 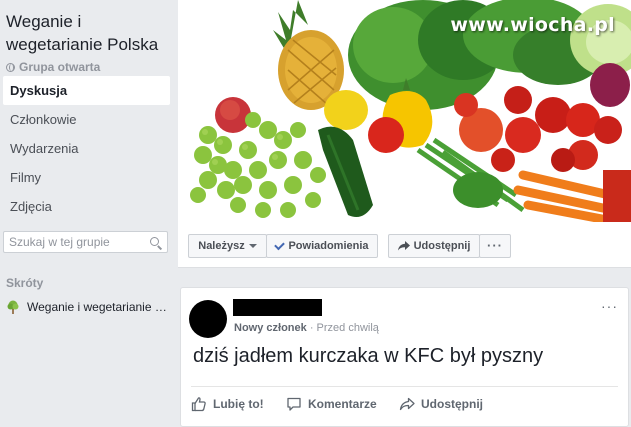 I want to click on post-meta: Nowy członek · Przed chwilą, so click(x=306, y=328).